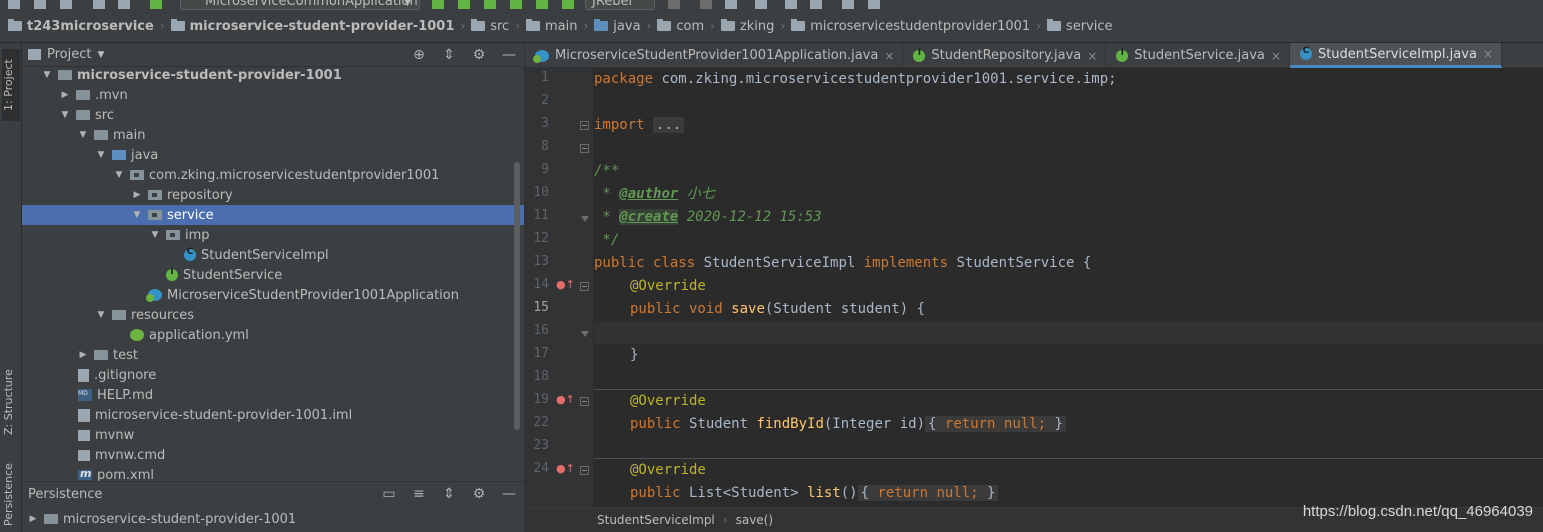 Image resolution: width=1543 pixels, height=532 pixels. I want to click on crumb-src: src, so click(490, 26).